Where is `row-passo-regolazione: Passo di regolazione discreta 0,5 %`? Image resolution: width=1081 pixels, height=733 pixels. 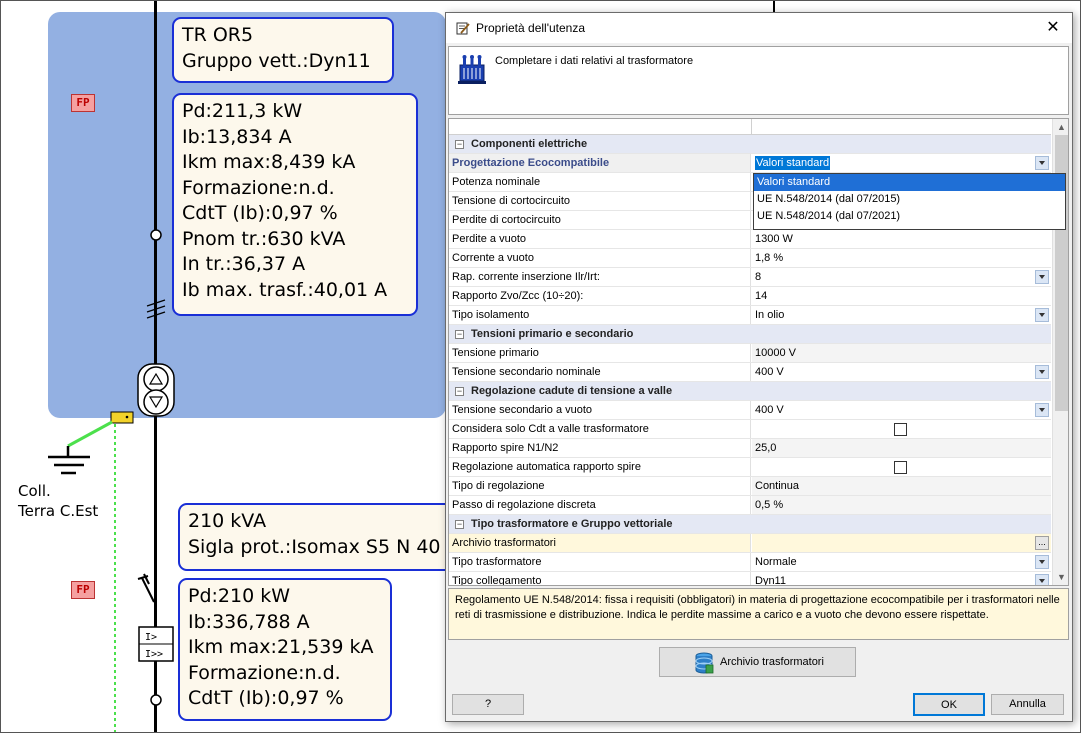 row-passo-regolazione: Passo di regolazione discreta 0,5 % is located at coordinates (750, 505).